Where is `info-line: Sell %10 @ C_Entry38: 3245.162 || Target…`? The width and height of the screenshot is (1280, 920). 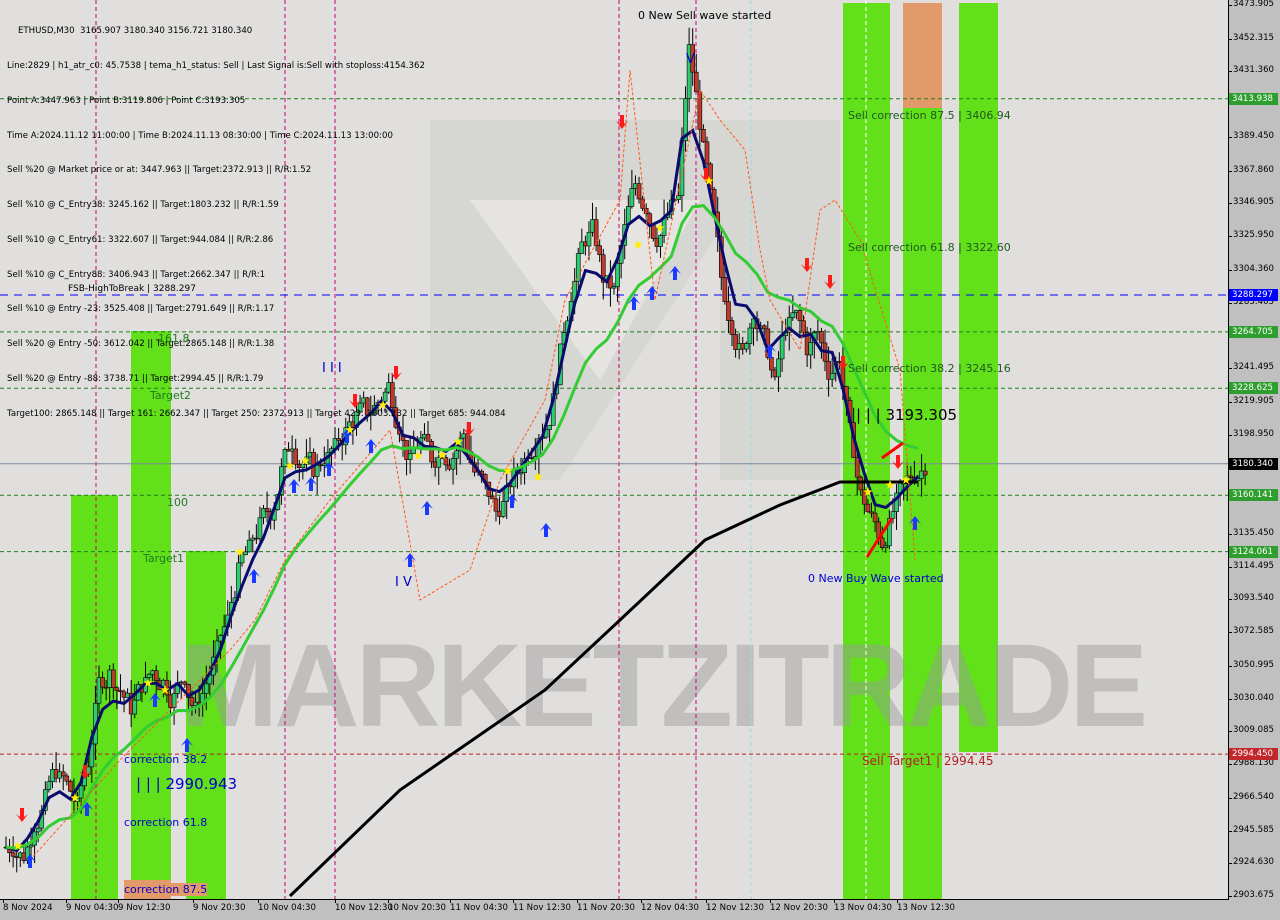 info-line: Sell %10 @ C_Entry38: 3245.162 || Target… is located at coordinates (143, 205).